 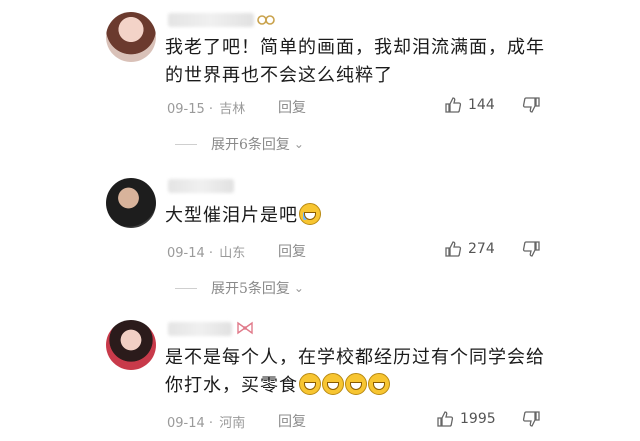 I want to click on like-button: 274, so click(x=469, y=249).